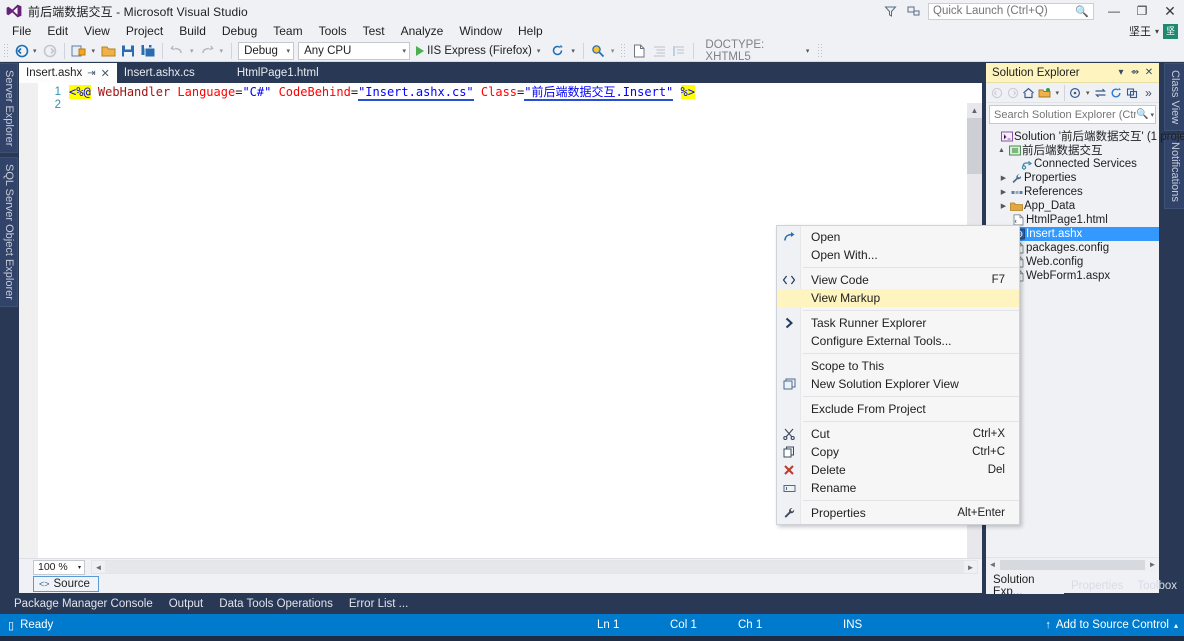 The image size is (1184, 641). What do you see at coordinates (91, 73) in the screenshot?
I see `pin-icon: ⇥` at bounding box center [91, 73].